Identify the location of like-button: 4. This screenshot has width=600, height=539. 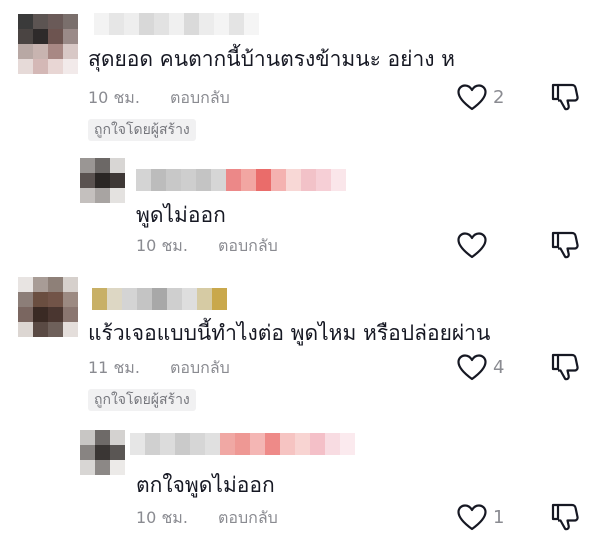
(480, 368).